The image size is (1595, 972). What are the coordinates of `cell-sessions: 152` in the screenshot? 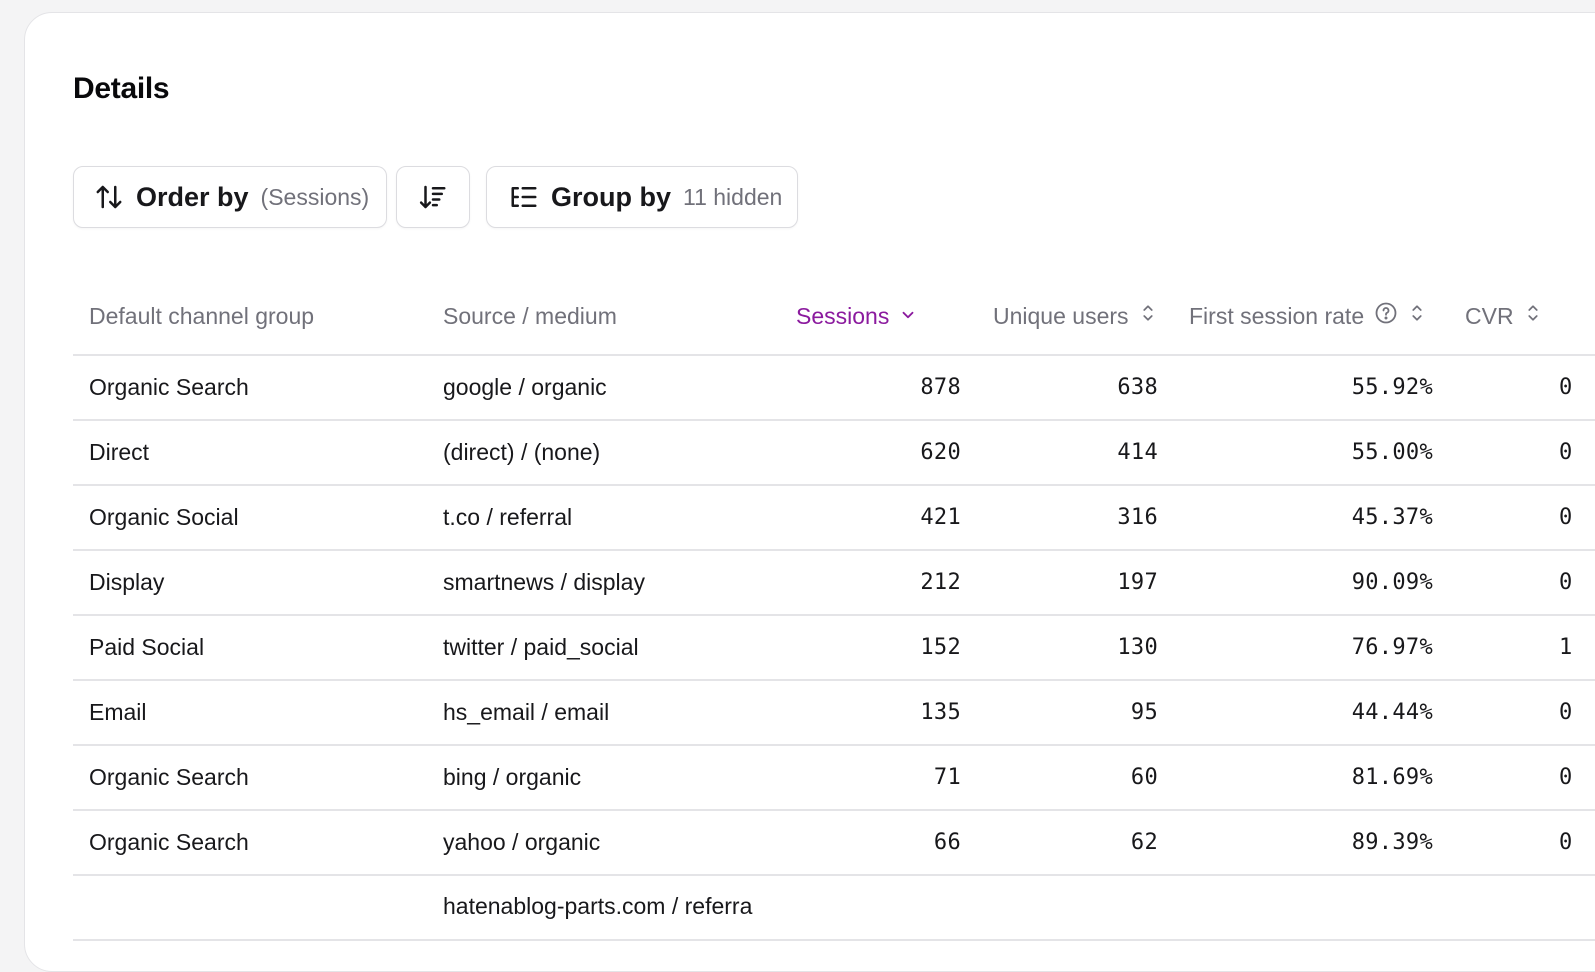 It's located at (940, 647).